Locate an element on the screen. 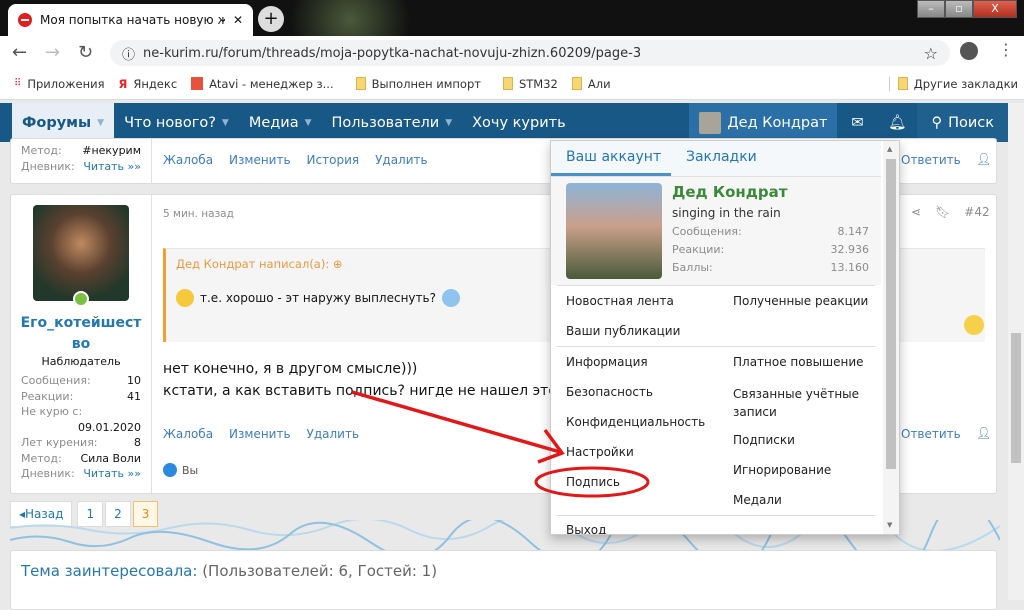  author-role: Наблюдатель is located at coordinates (81, 361).